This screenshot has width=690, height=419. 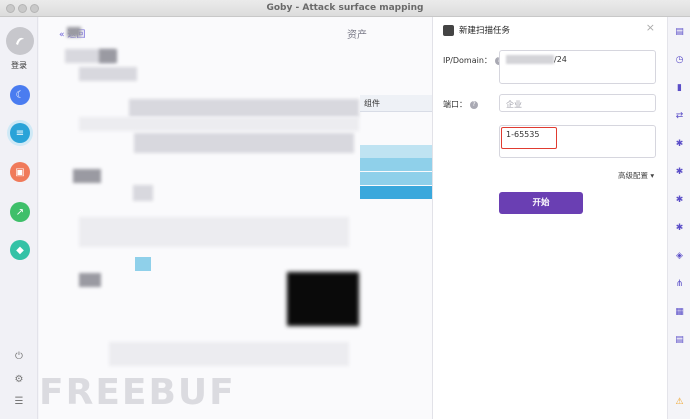 I want to click on login-link: 登录, so click(x=19, y=65).